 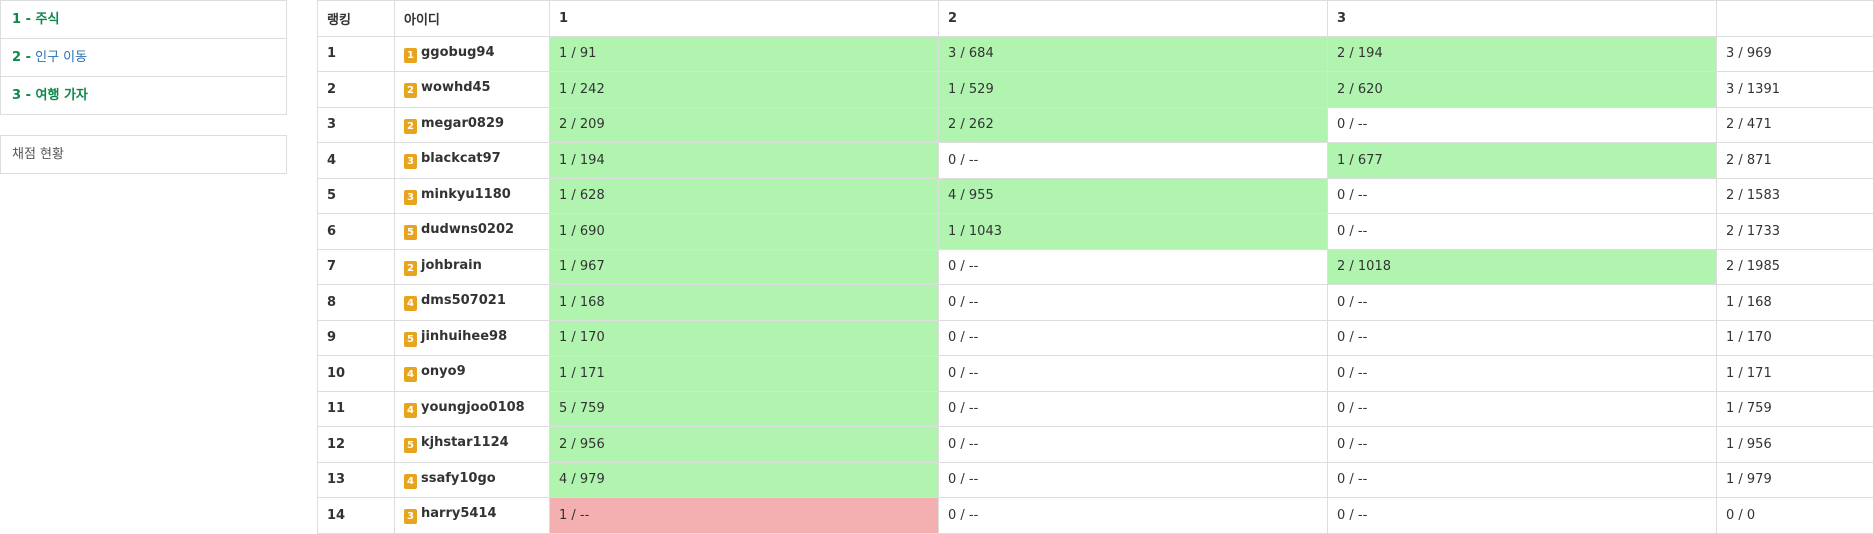 I want to click on header-problem-3: 3, so click(x=1522, y=18).